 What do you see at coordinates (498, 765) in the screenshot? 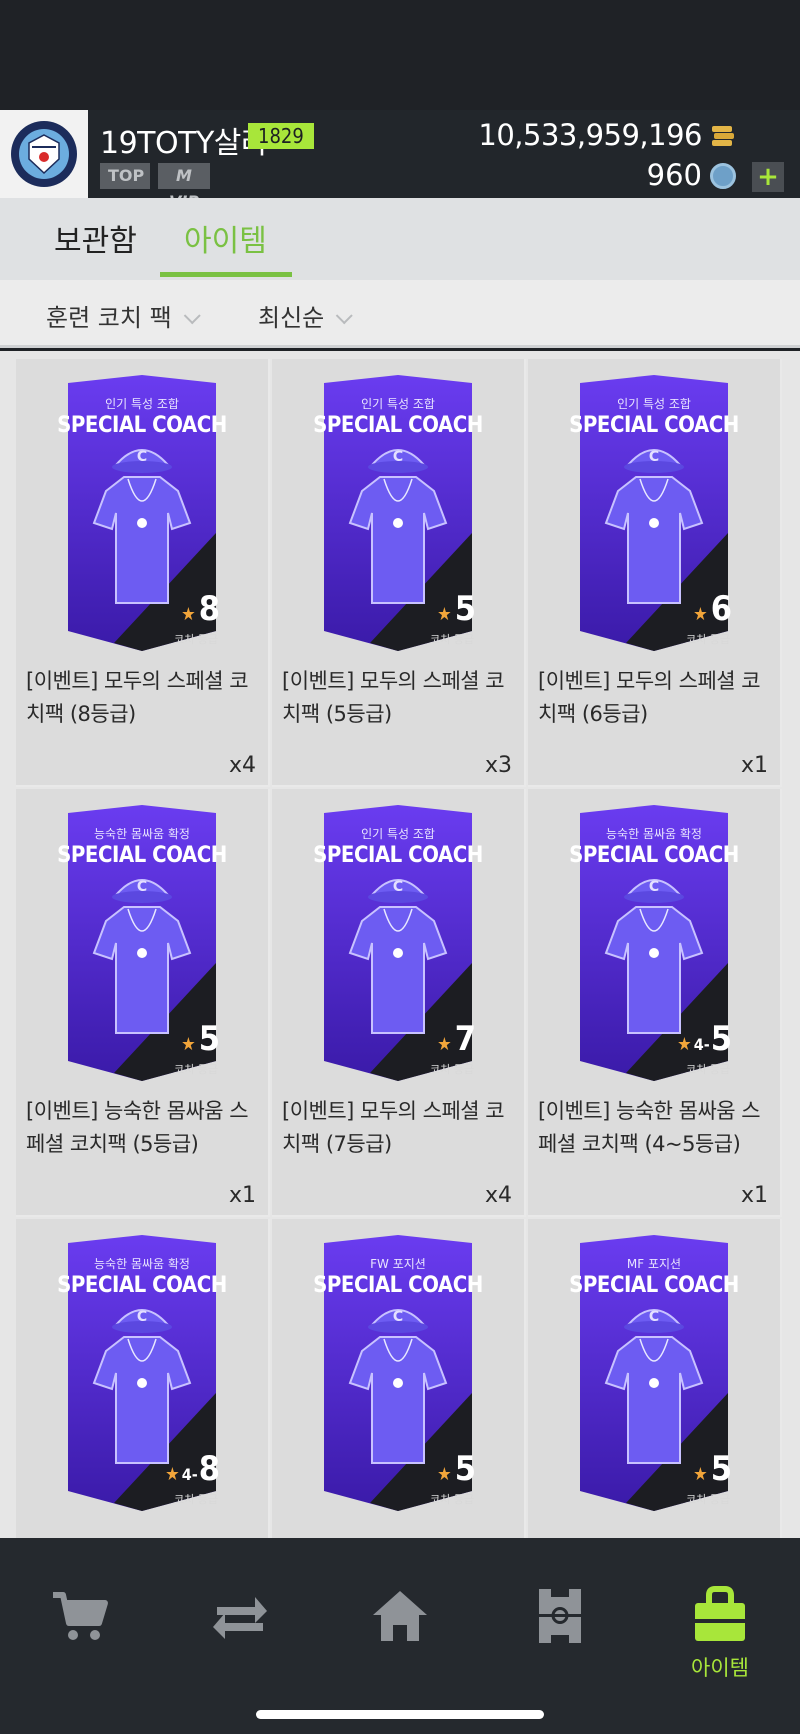
I see `item-quantity: x3` at bounding box center [498, 765].